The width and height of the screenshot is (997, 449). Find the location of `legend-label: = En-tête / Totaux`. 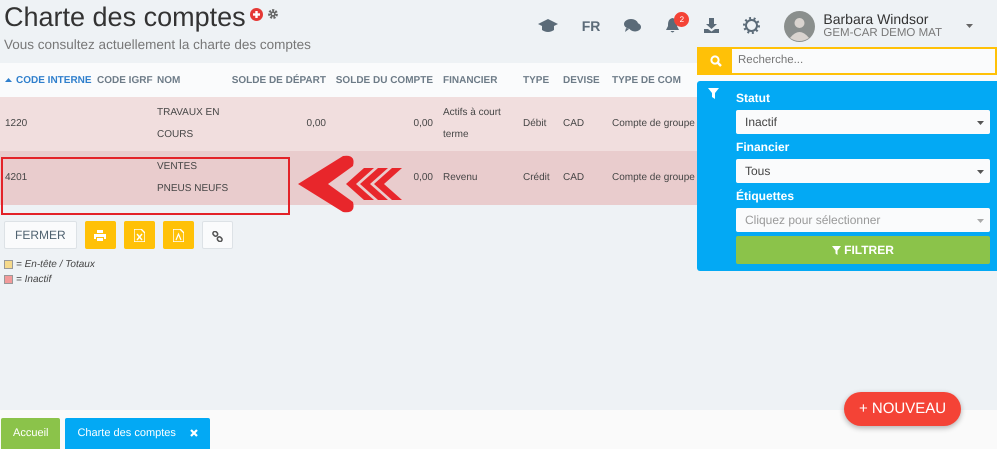

legend-label: = En-tête / Totaux is located at coordinates (55, 265).